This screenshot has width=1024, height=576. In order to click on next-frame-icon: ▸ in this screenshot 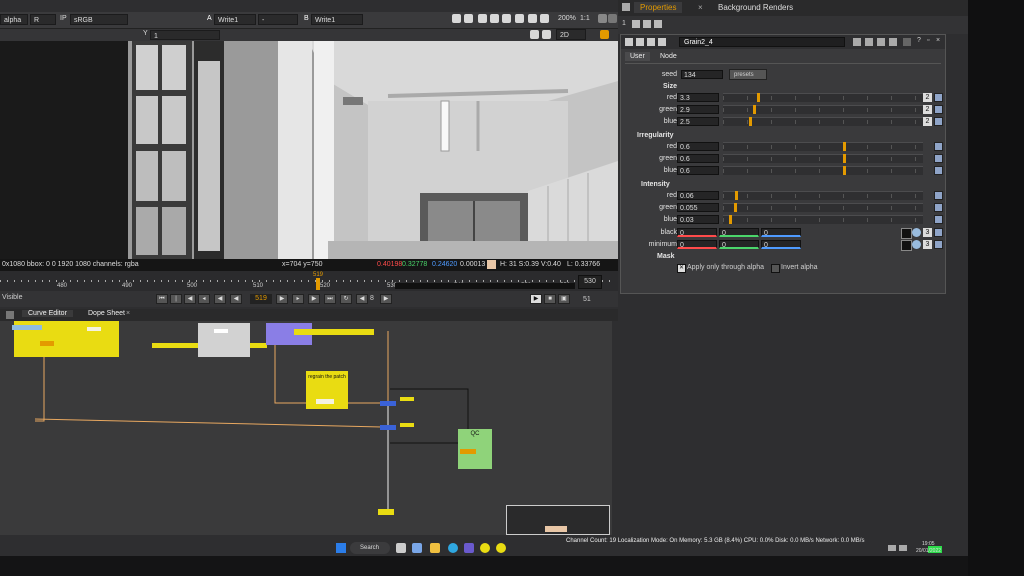, I will do `click(298, 299)`.